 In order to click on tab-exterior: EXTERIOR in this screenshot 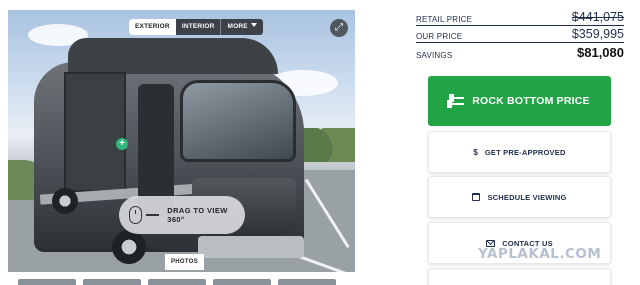, I will do `click(152, 27)`.